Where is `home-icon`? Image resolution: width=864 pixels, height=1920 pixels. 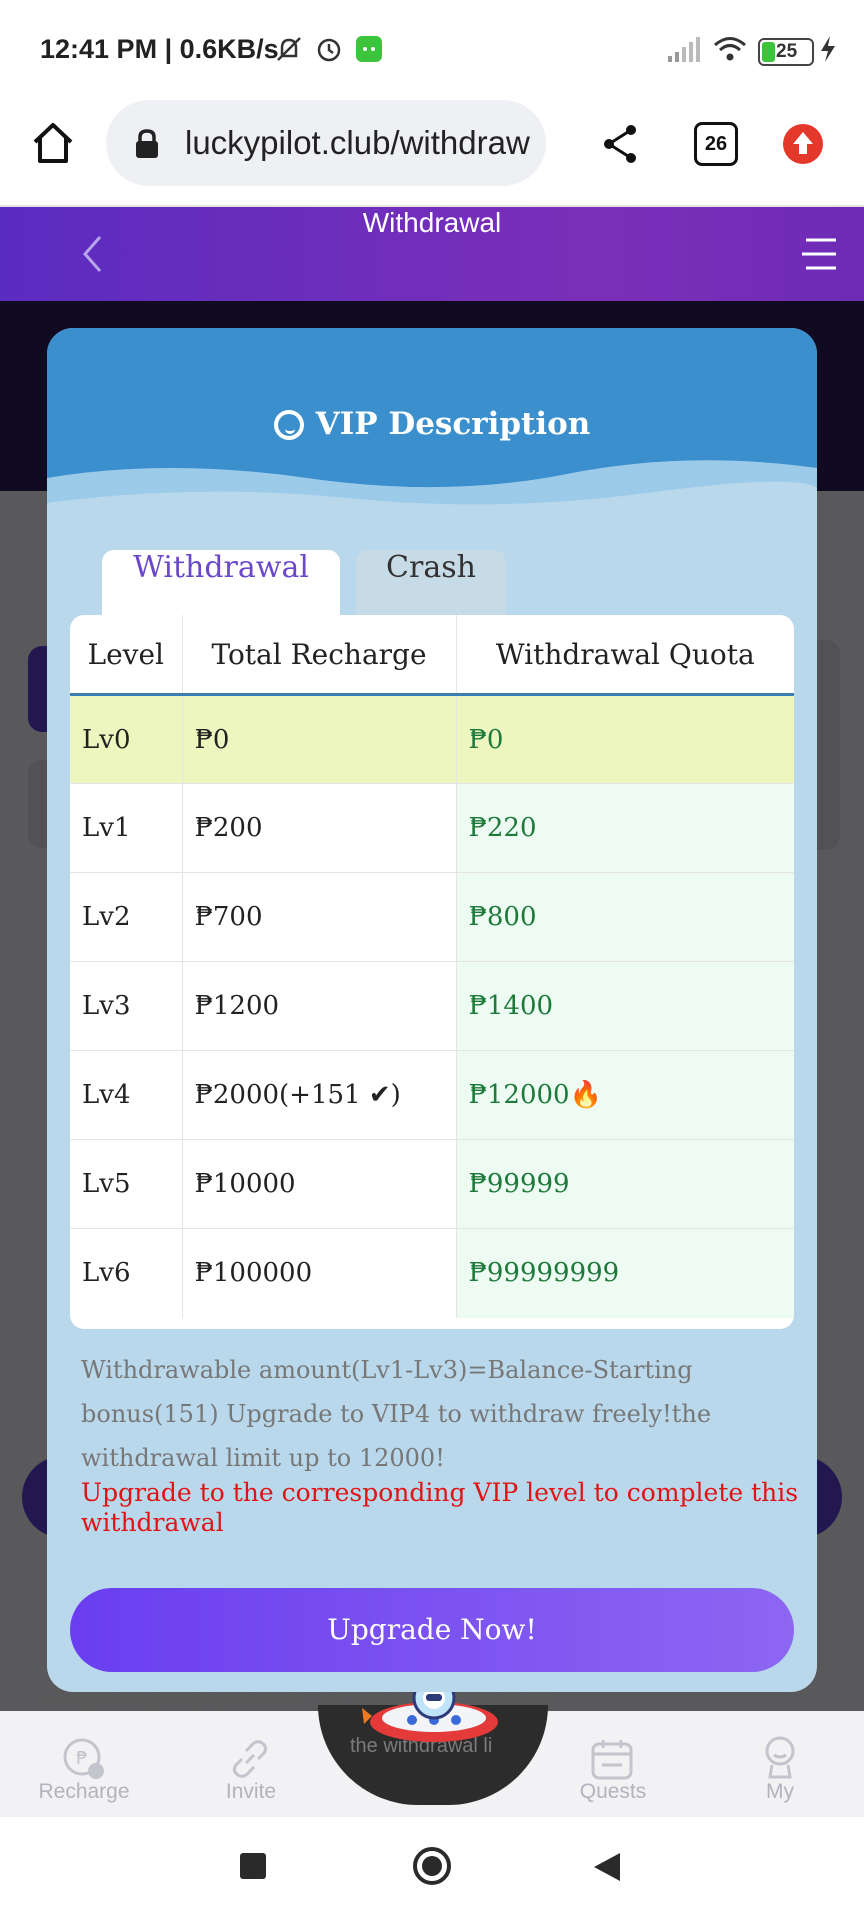 home-icon is located at coordinates (53, 143).